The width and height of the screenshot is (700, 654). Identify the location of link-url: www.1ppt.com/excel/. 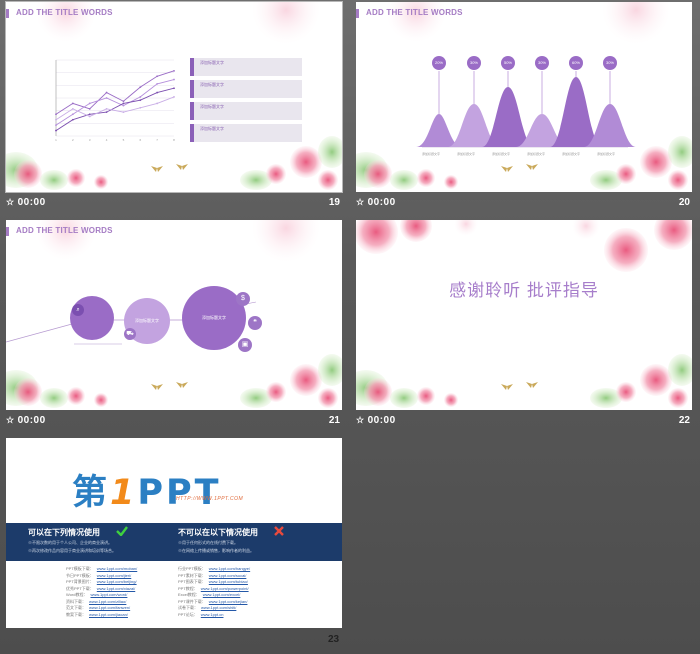
(222, 594).